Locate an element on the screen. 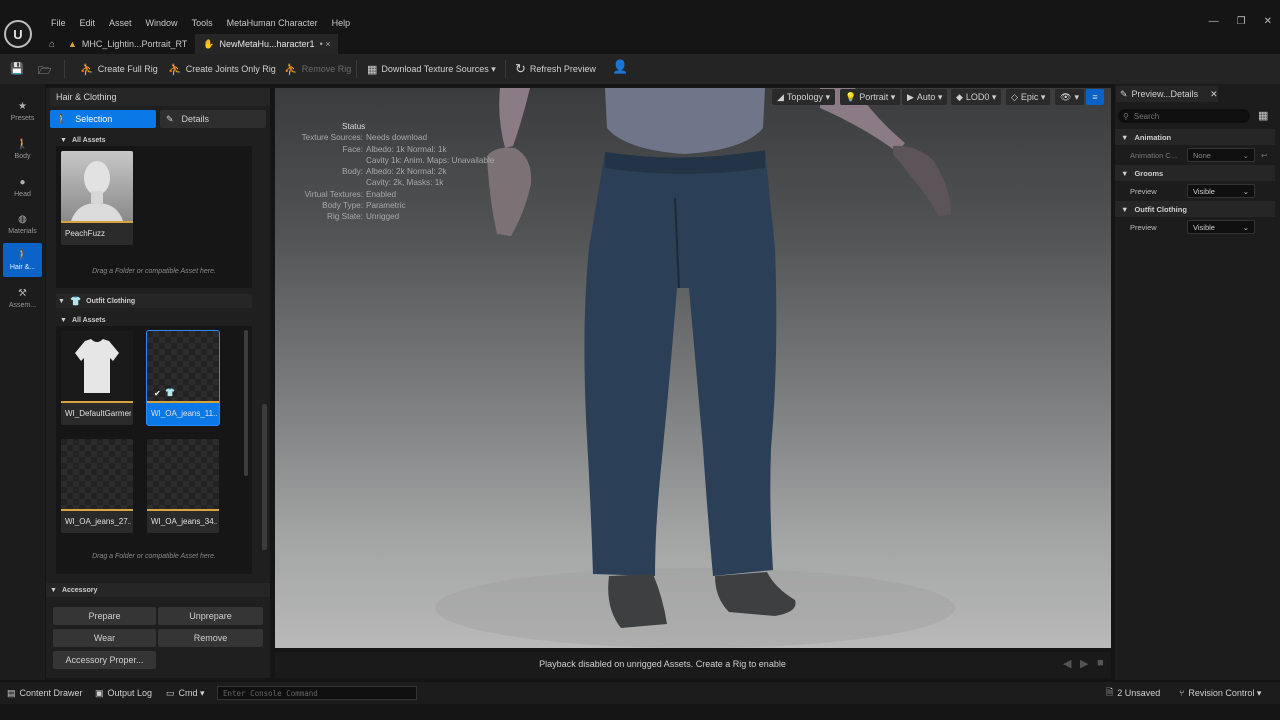 Image resolution: width=1280 pixels, height=720 pixels. close-icon: ✕ is located at coordinates (1214, 94).